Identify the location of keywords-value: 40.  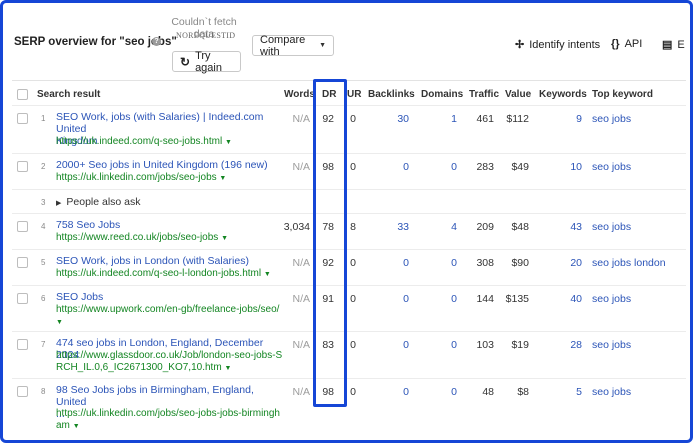
(569, 299).